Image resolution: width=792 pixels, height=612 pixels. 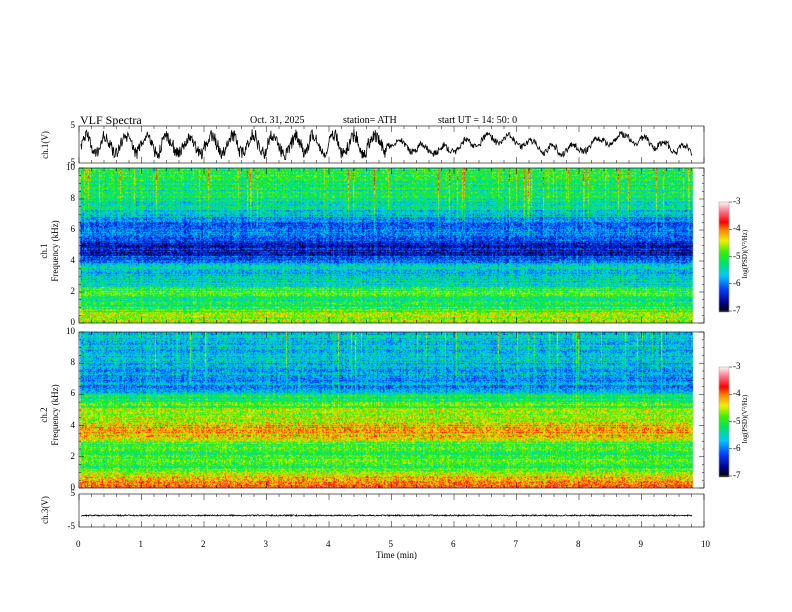 What do you see at coordinates (386, 515) in the screenshot?
I see `ch3-waveform-line` at bounding box center [386, 515].